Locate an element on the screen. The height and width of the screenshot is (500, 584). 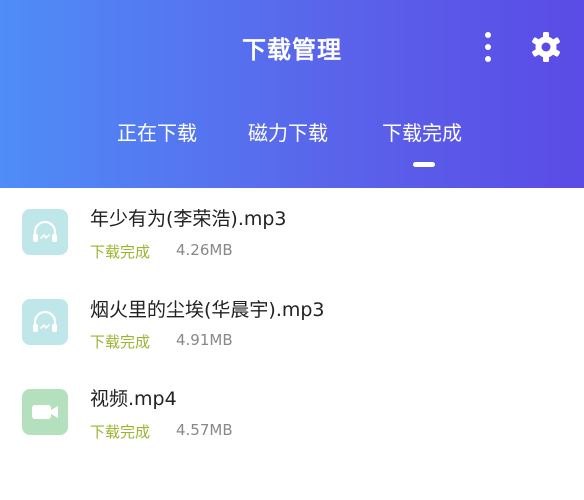
more-vertical-icon is located at coordinates (488, 47).